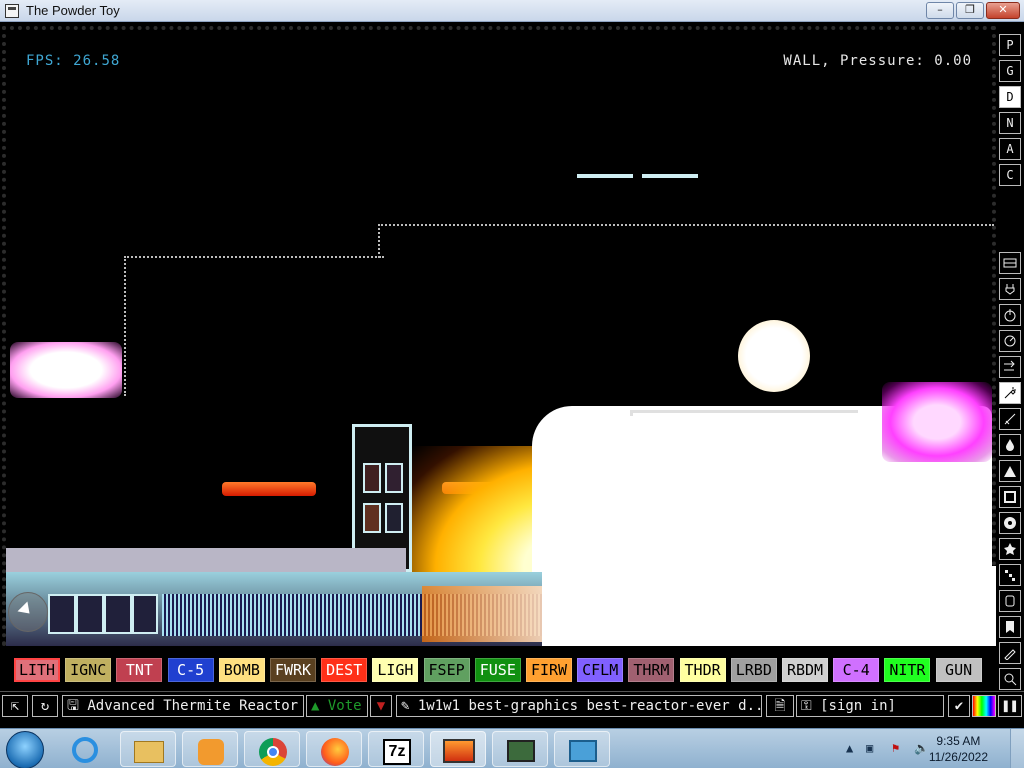 The height and width of the screenshot is (768, 1024). I want to click on sign-in-label: [sign in], so click(858, 706).